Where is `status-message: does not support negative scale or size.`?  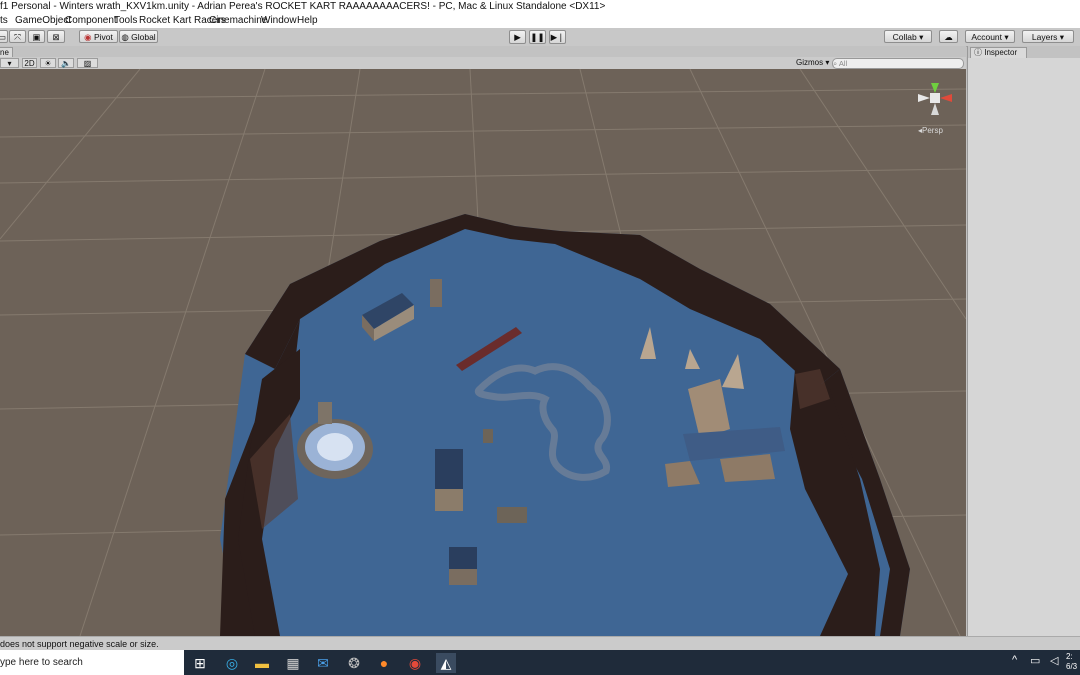
status-message: does not support negative scale or size. is located at coordinates (79, 644).